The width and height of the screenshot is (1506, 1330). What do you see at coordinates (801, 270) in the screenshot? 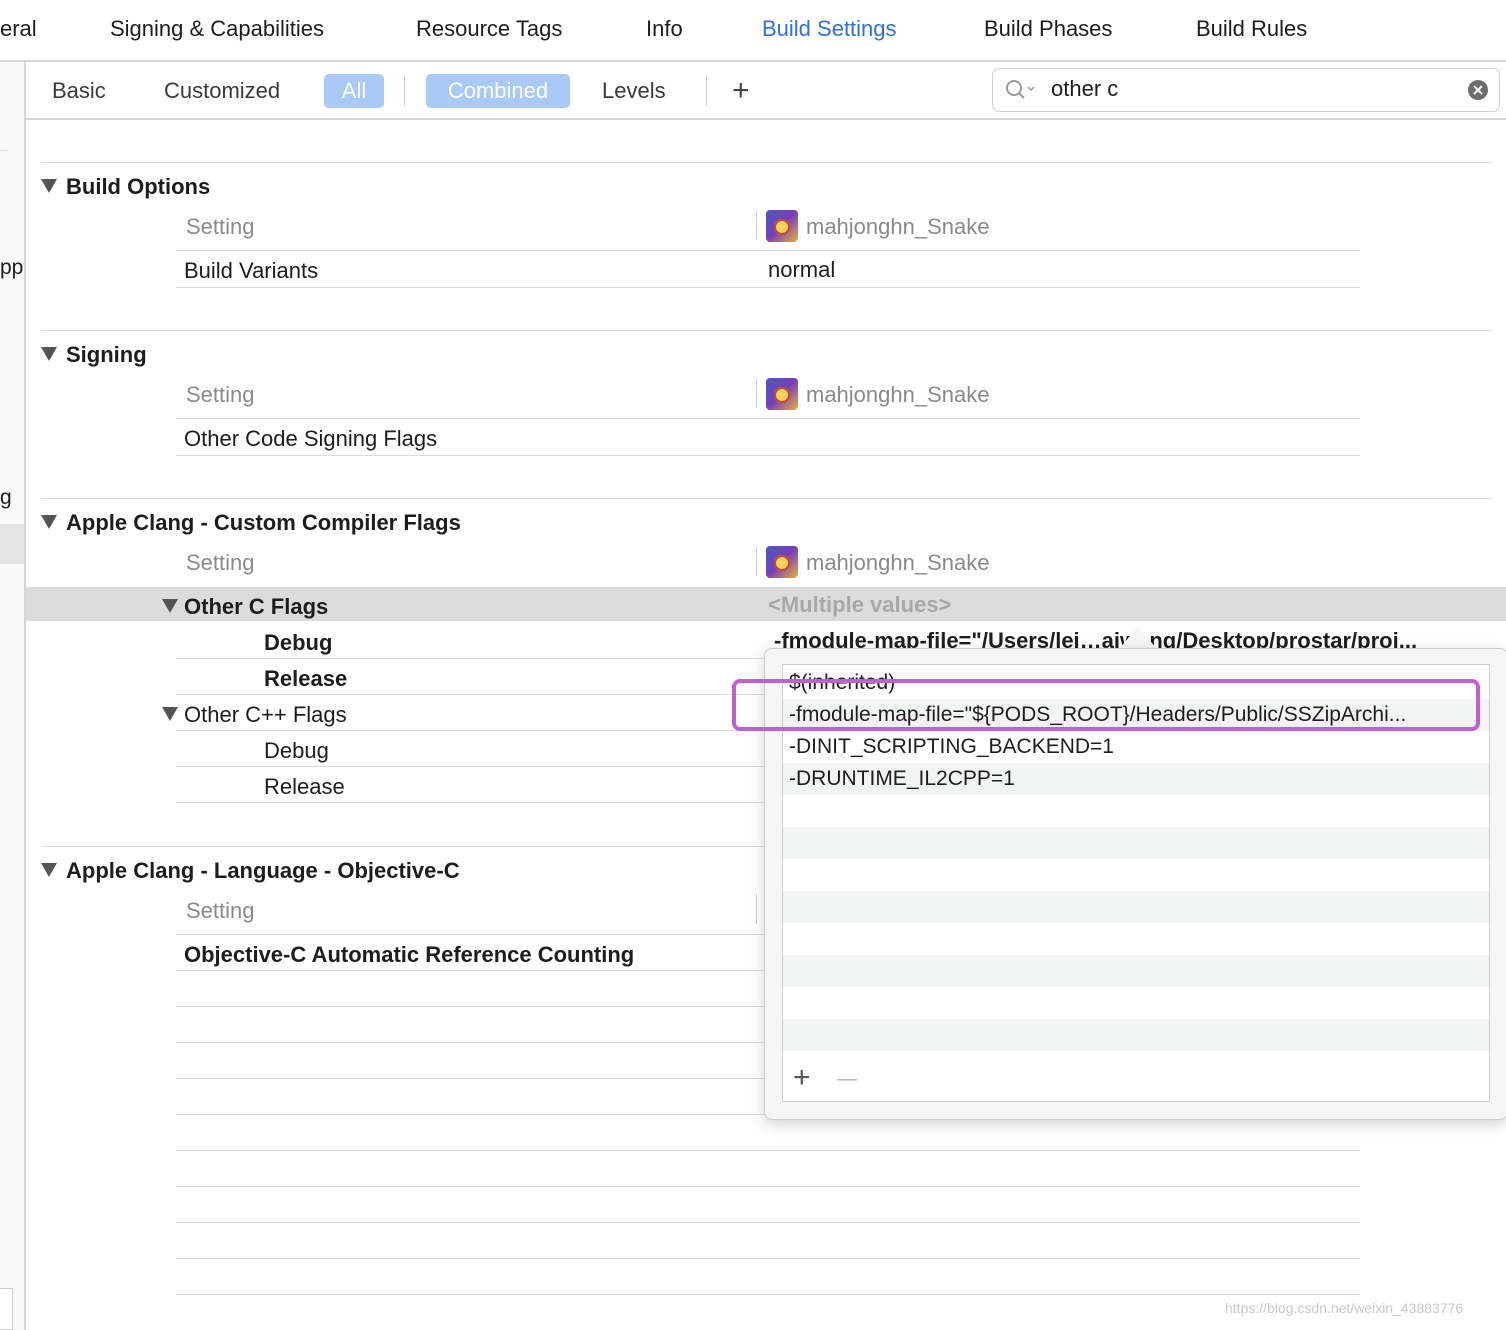
I see `setting-value-build-variants: normal` at bounding box center [801, 270].